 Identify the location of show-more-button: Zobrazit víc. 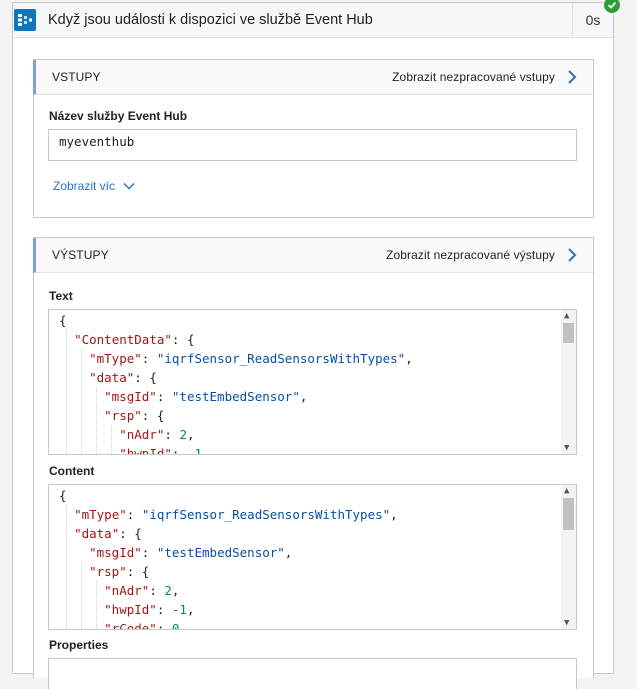
(94, 186).